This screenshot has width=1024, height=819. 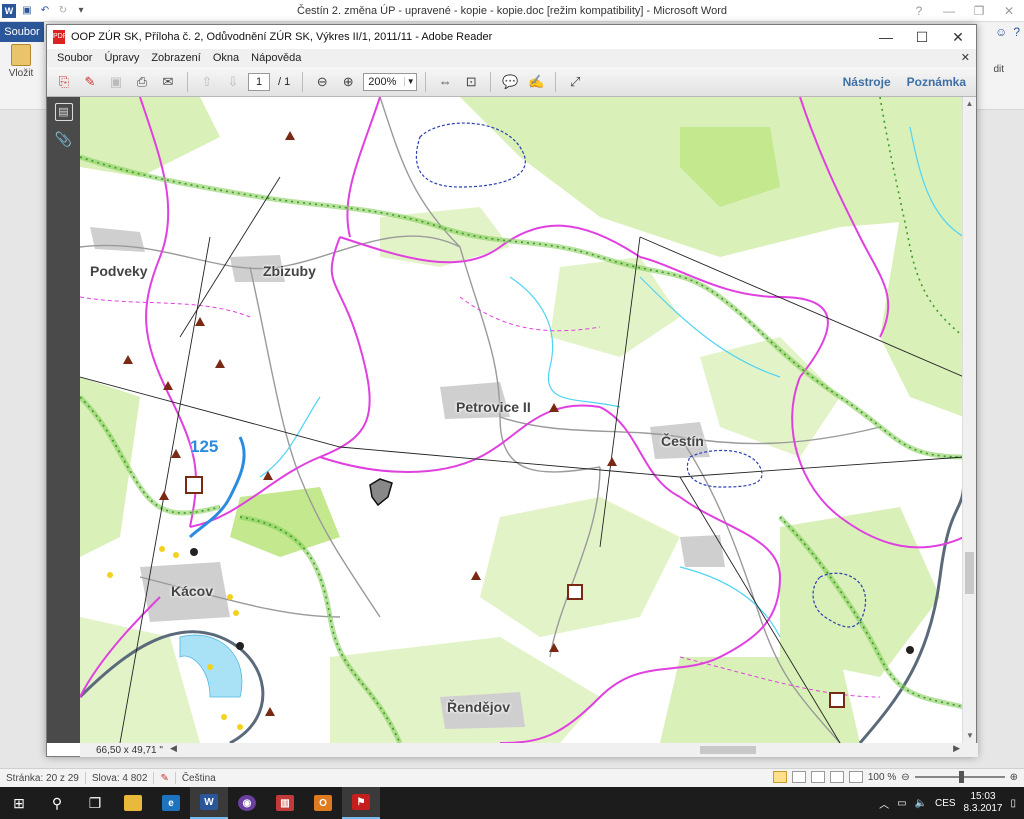 I want to click on clock: 15:03 8.3.2017, so click(x=983, y=803).